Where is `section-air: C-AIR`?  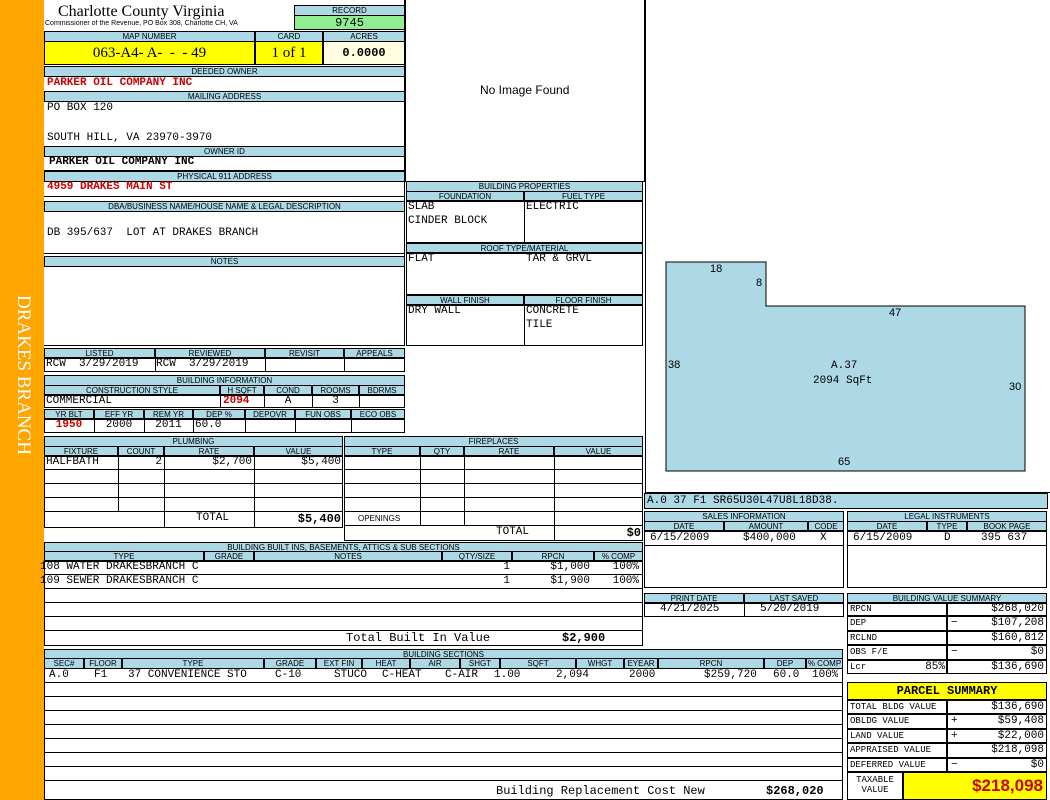 section-air: C-AIR is located at coordinates (462, 675).